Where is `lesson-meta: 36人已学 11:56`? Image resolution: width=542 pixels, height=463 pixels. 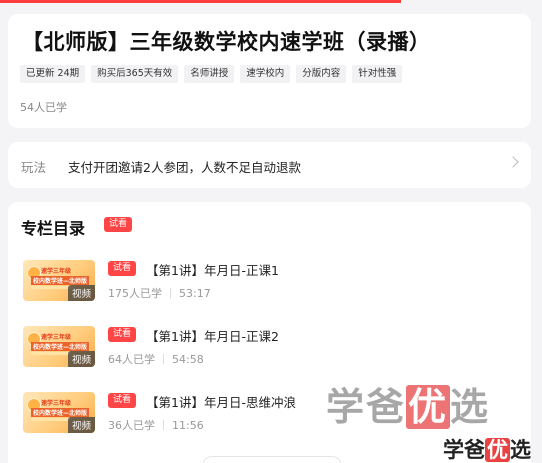
lesson-meta: 36人已学 11:56 is located at coordinates (156, 425).